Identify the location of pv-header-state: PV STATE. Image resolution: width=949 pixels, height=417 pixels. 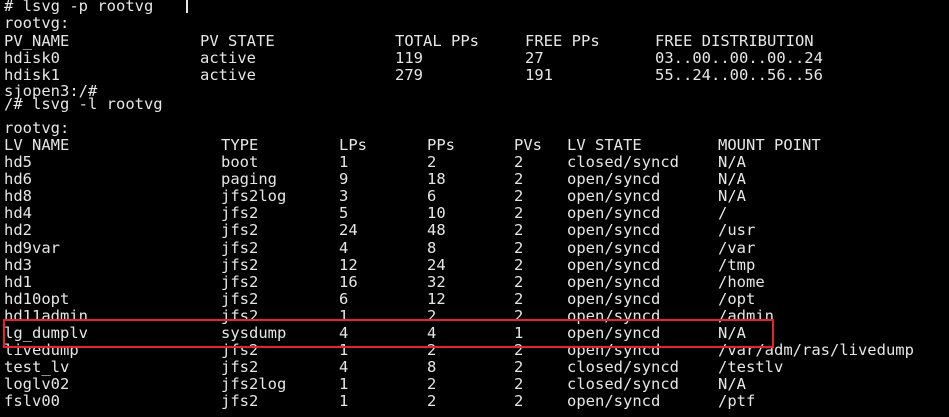
(237, 41).